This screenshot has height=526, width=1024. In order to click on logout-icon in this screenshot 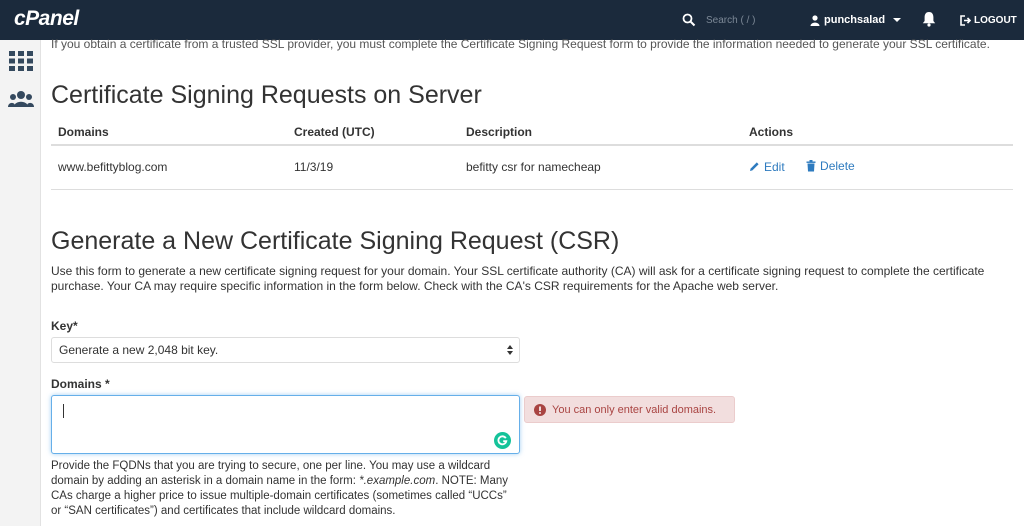, I will do `click(965, 20)`.